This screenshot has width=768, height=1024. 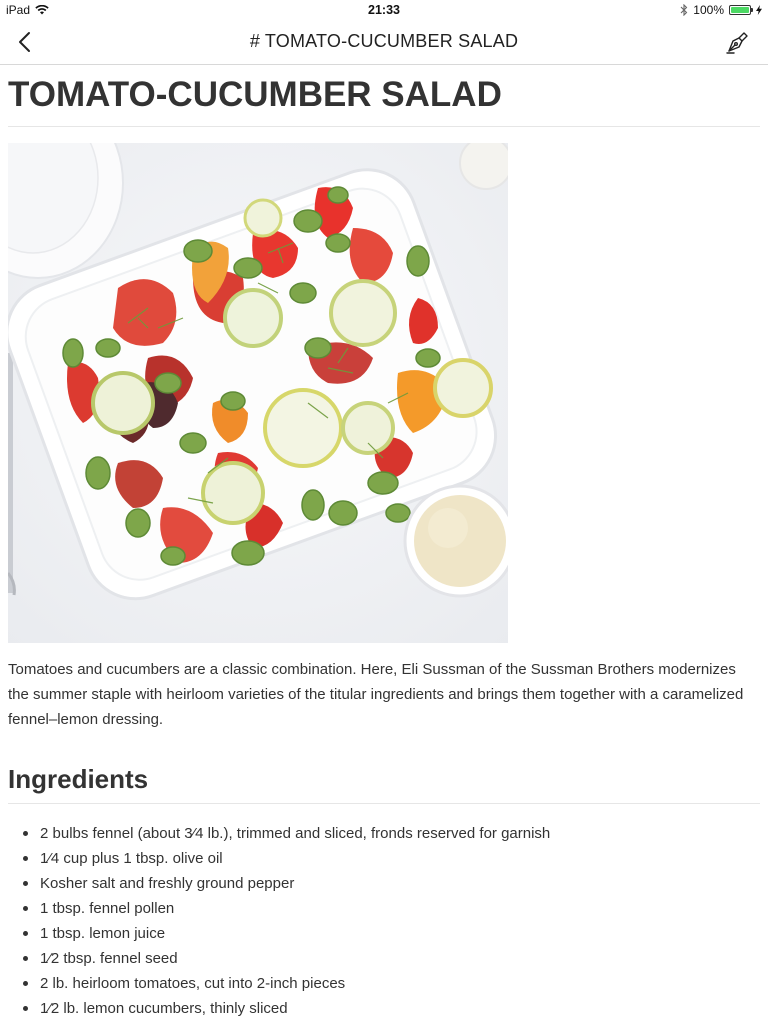 I want to click on battery-icon, so click(x=741, y=10).